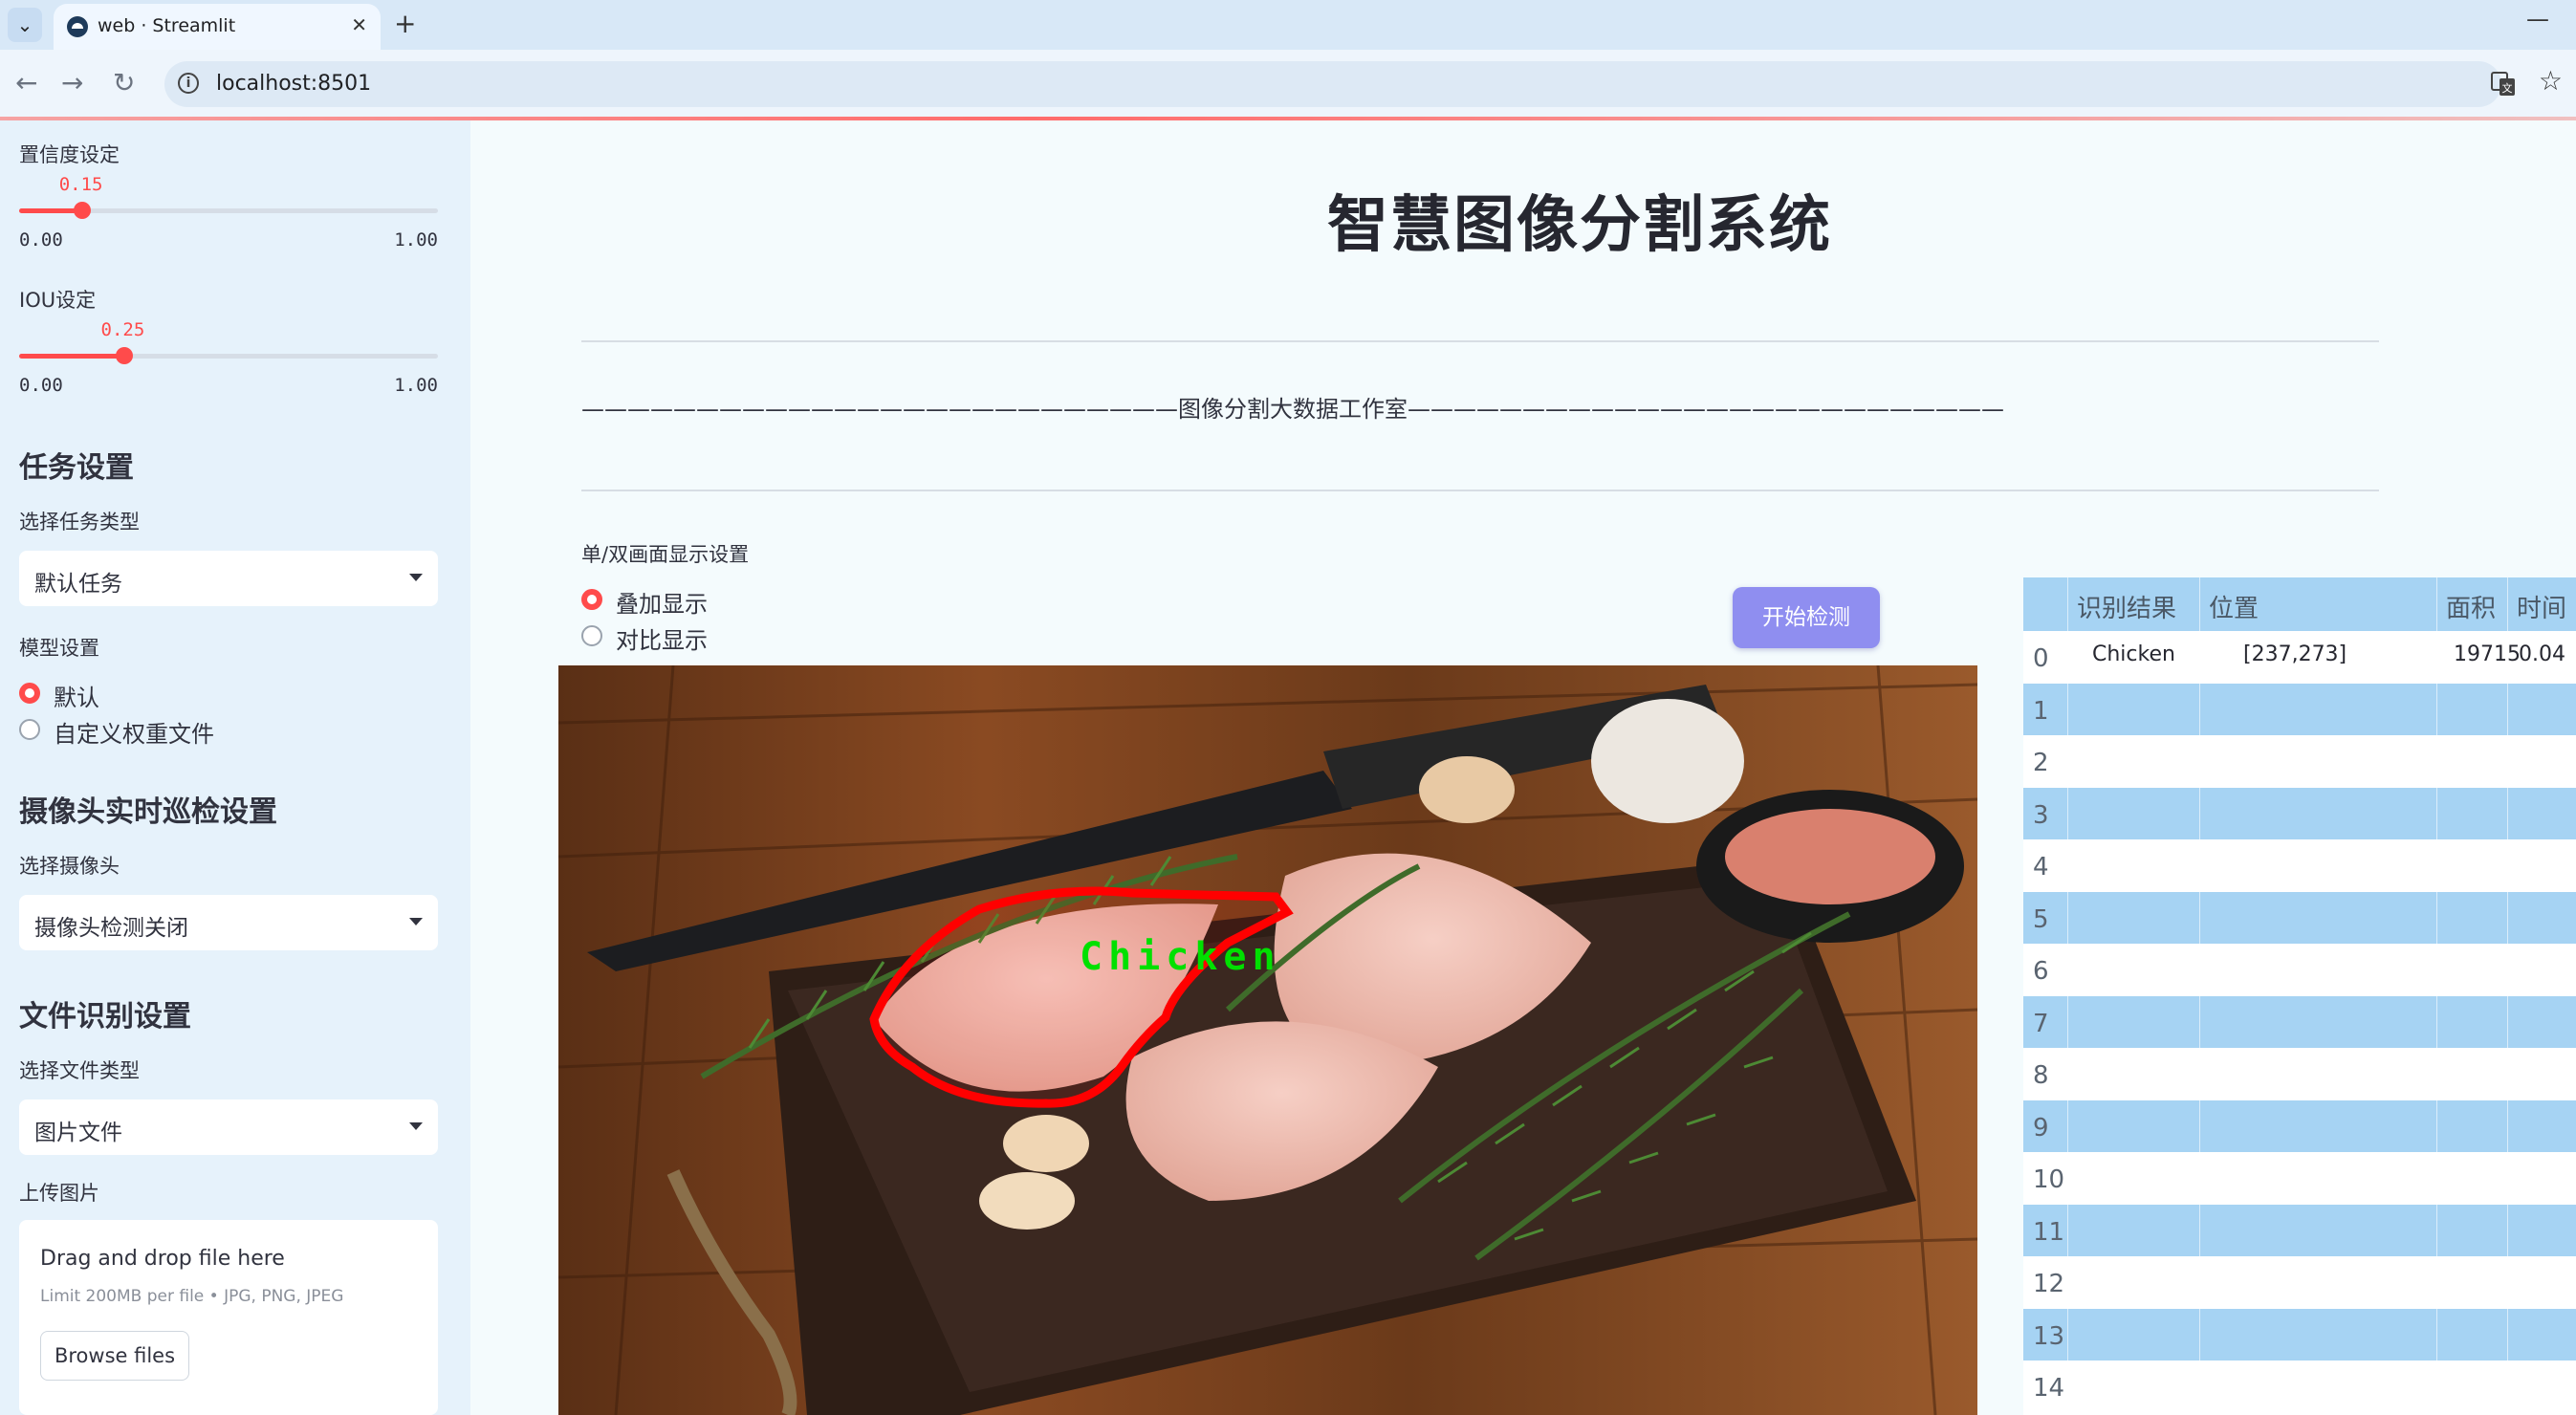 The width and height of the screenshot is (2576, 1415). What do you see at coordinates (2299, 1387) in the screenshot?
I see `table-row: 14` at bounding box center [2299, 1387].